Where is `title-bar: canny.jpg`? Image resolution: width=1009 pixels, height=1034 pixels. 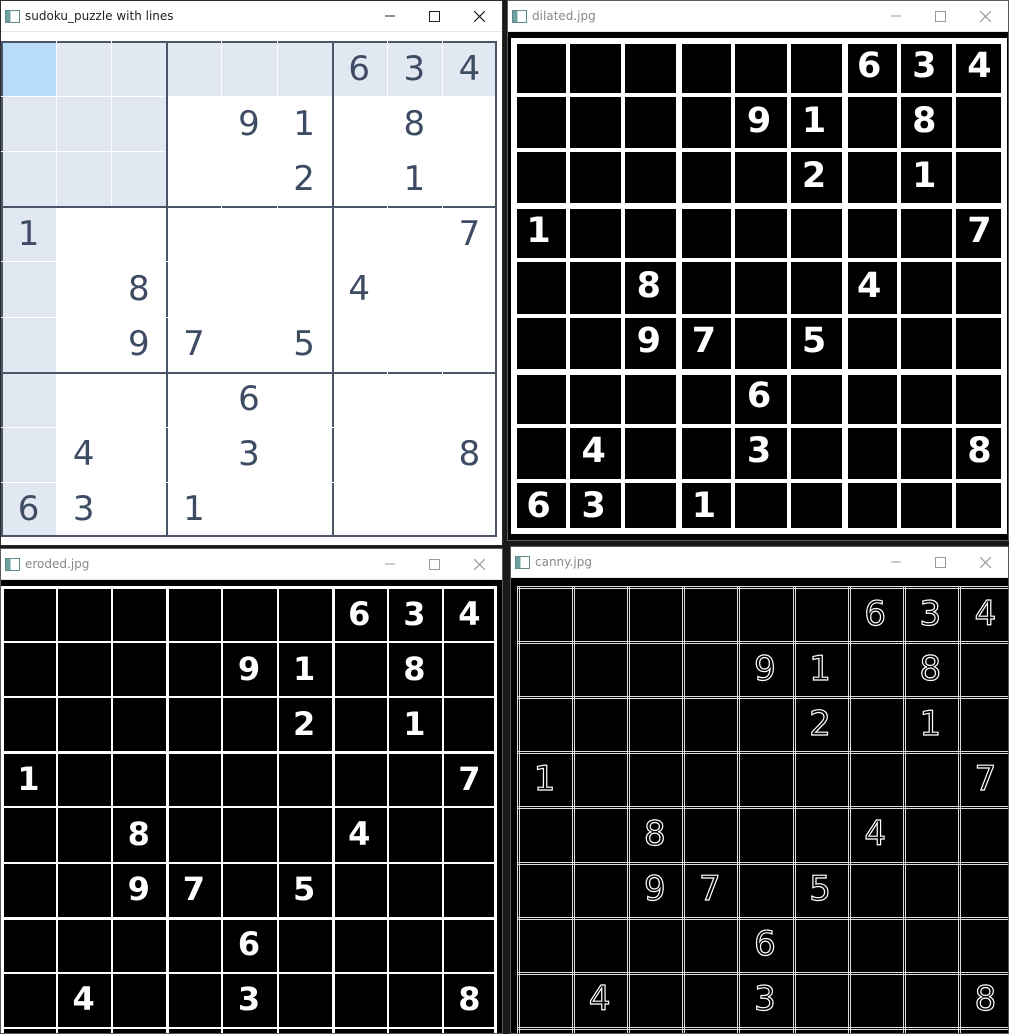 title-bar: canny.jpg is located at coordinates (759, 562).